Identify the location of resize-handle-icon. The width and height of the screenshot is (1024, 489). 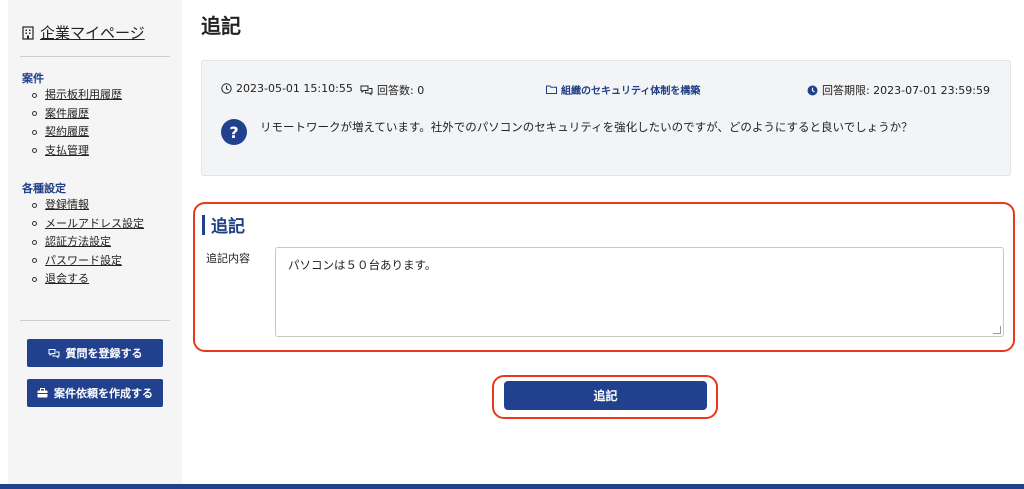
(997, 330).